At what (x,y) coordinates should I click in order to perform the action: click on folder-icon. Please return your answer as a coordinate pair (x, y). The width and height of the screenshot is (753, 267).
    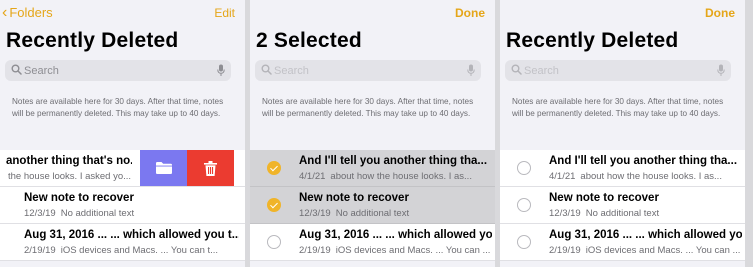
    Looking at the image, I should click on (163, 168).